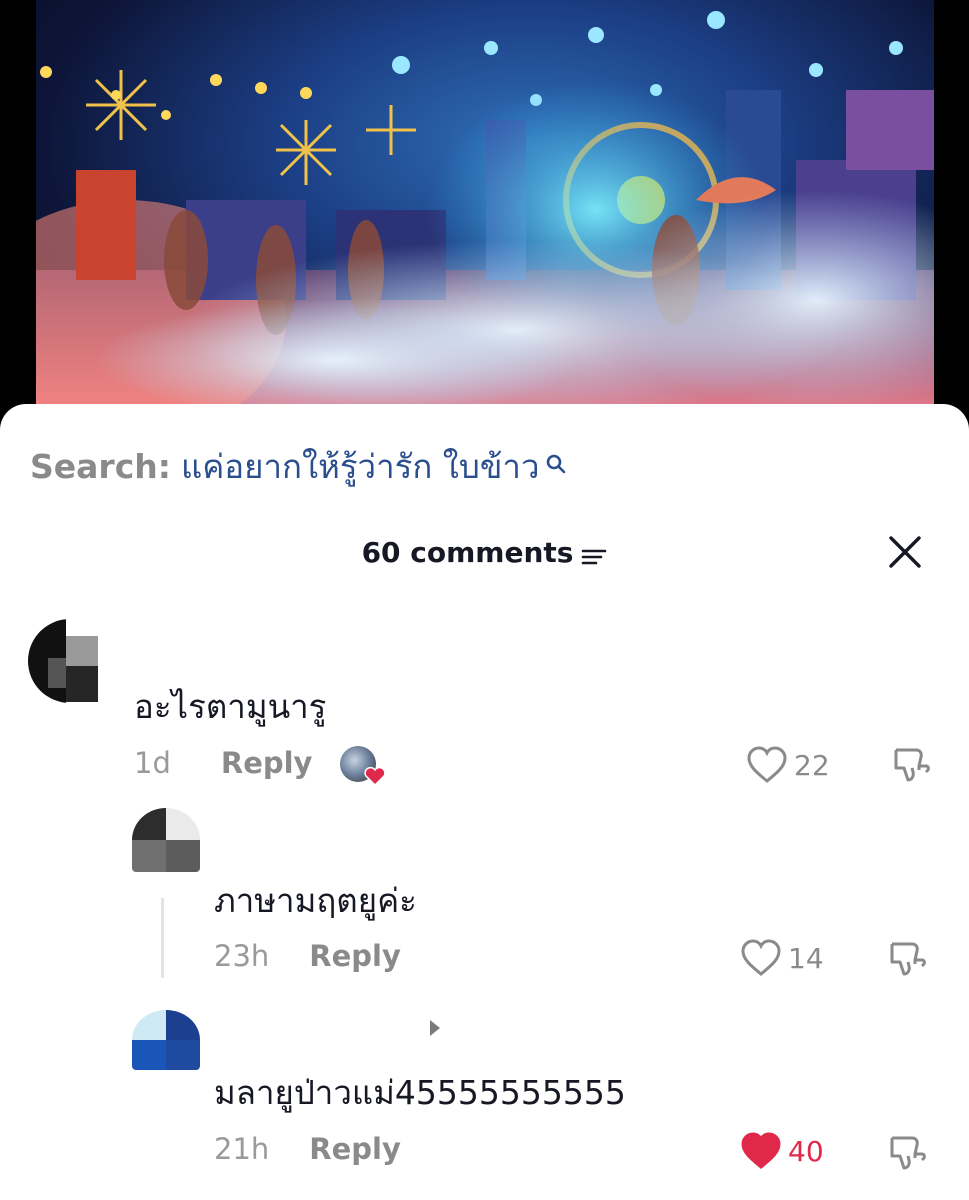 The image size is (969, 1200). Describe the element at coordinates (307, 956) in the screenshot. I see `comment-meta: 23h Reply` at that location.